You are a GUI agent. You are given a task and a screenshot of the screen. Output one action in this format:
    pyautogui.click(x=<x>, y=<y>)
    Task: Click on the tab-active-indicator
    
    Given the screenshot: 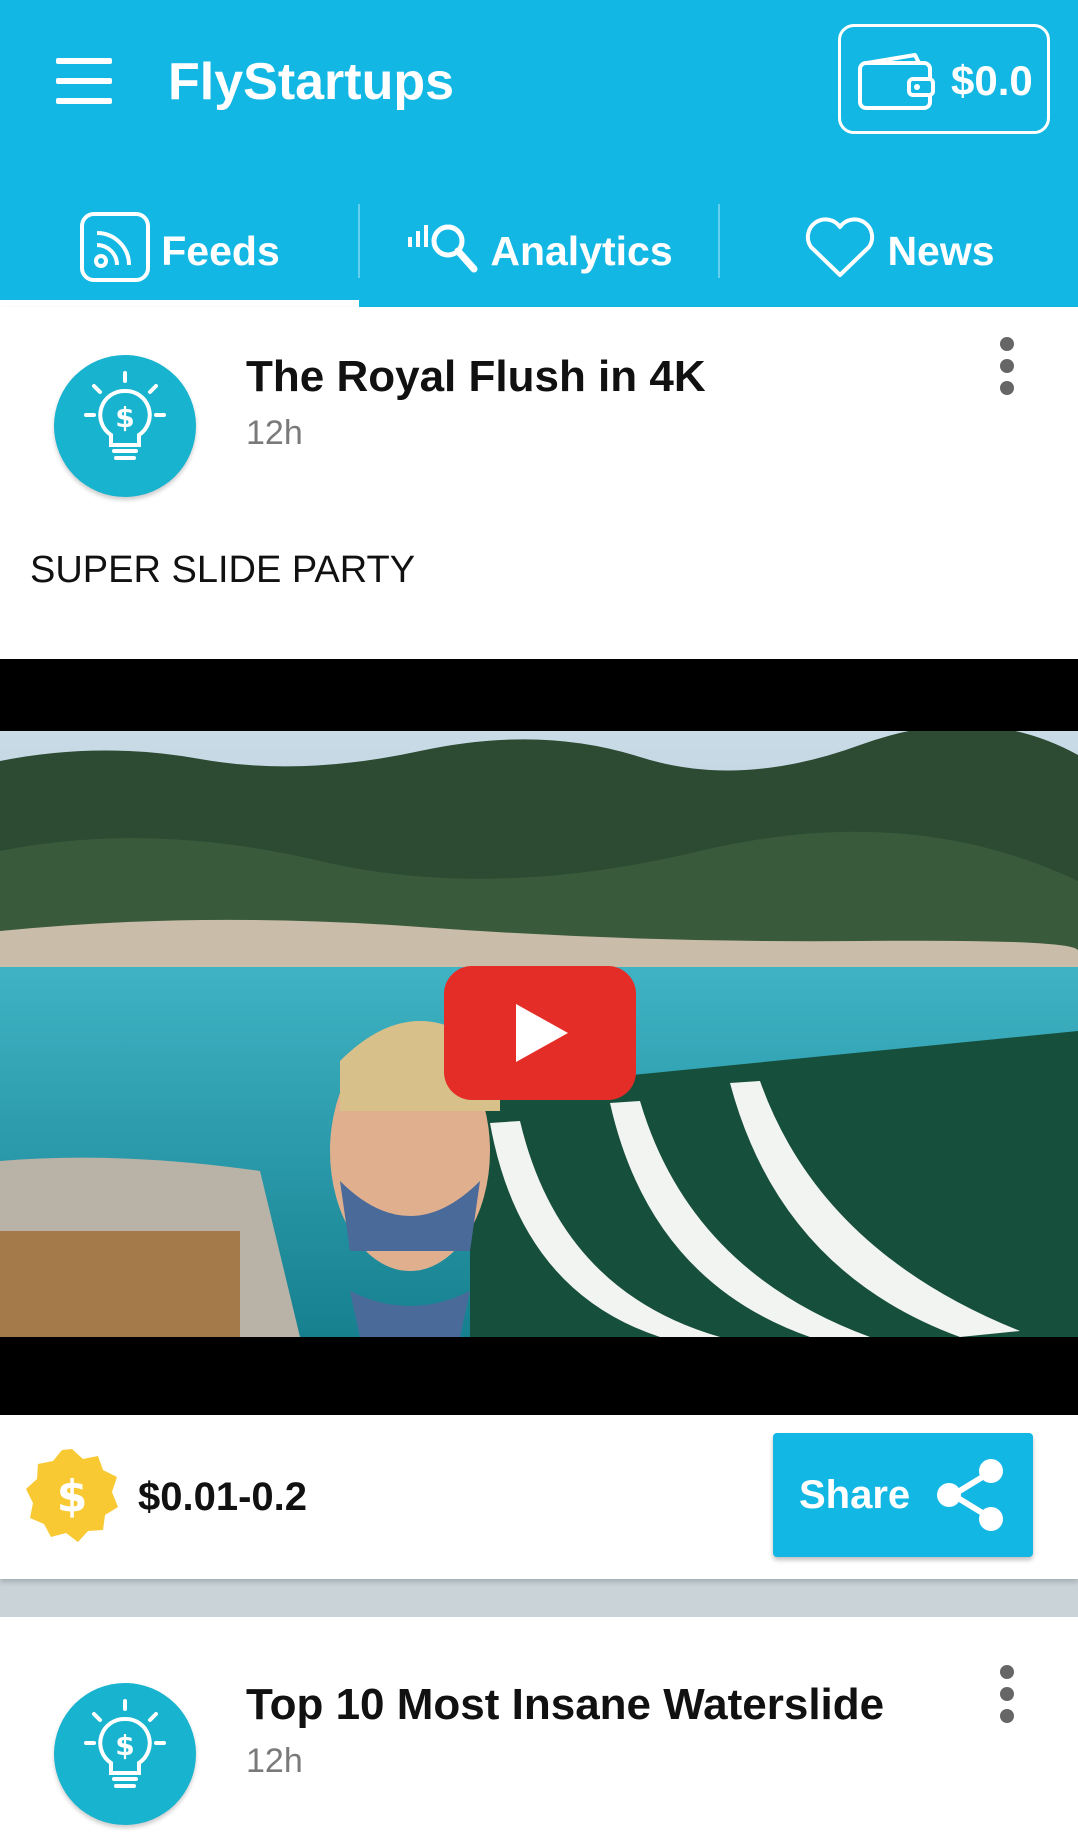 What is the action you would take?
    pyautogui.click(x=179, y=303)
    